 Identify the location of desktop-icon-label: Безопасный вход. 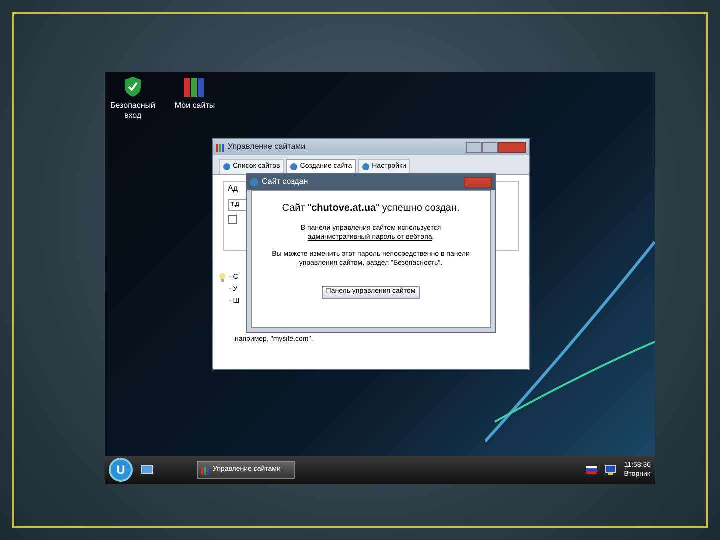
(133, 111).